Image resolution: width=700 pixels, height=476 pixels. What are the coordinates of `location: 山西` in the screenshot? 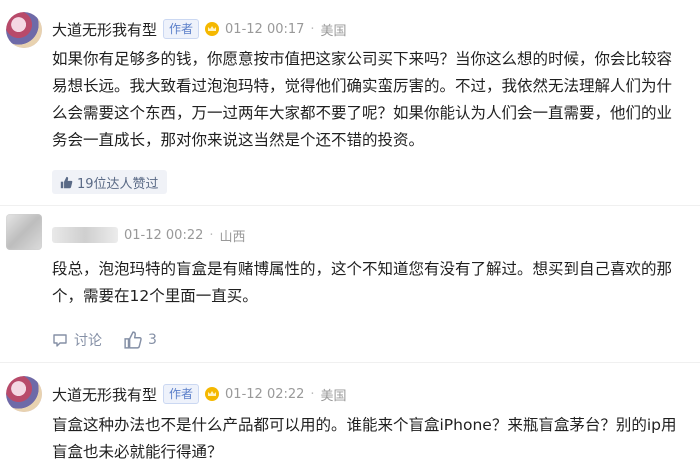 It's located at (232, 237).